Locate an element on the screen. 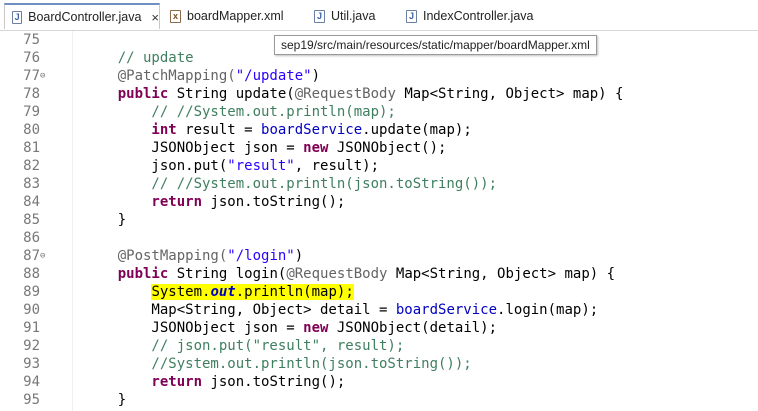 This screenshot has height=411, width=758. line-number: 77 is located at coordinates (31, 76).